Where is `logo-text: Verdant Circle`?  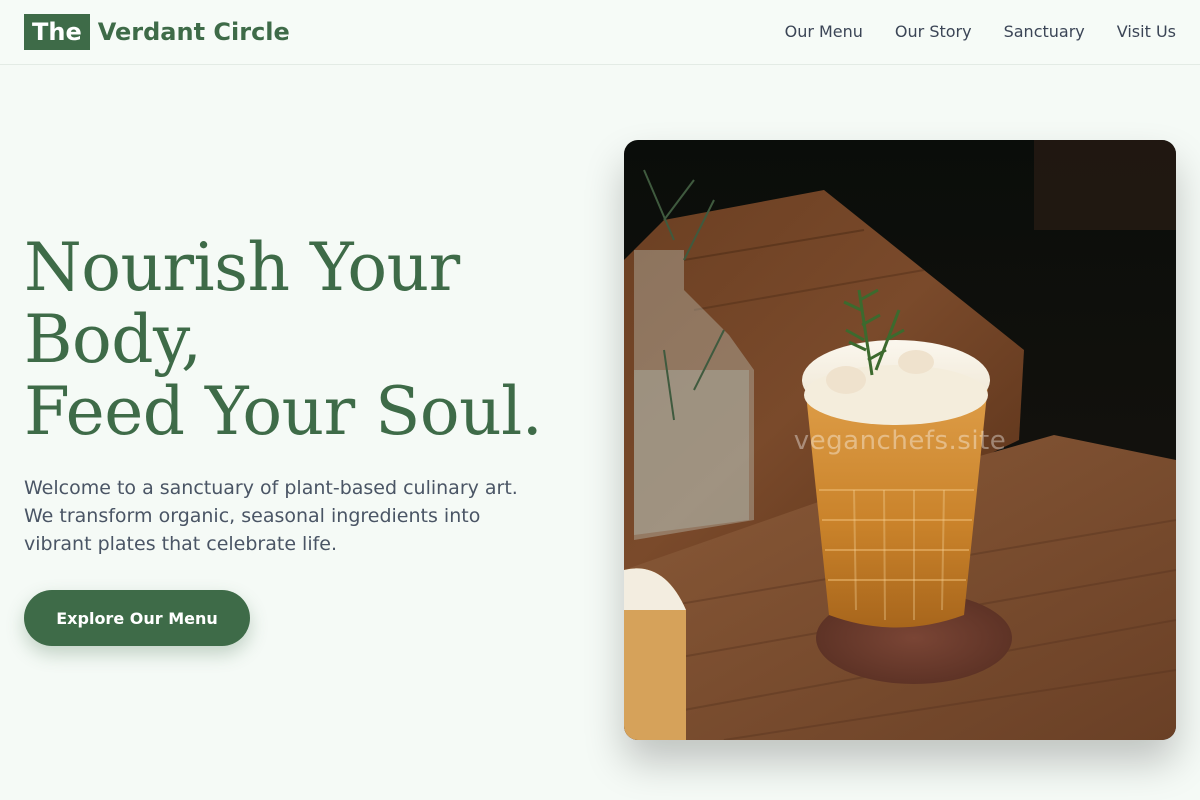
logo-text: Verdant Circle is located at coordinates (193, 32).